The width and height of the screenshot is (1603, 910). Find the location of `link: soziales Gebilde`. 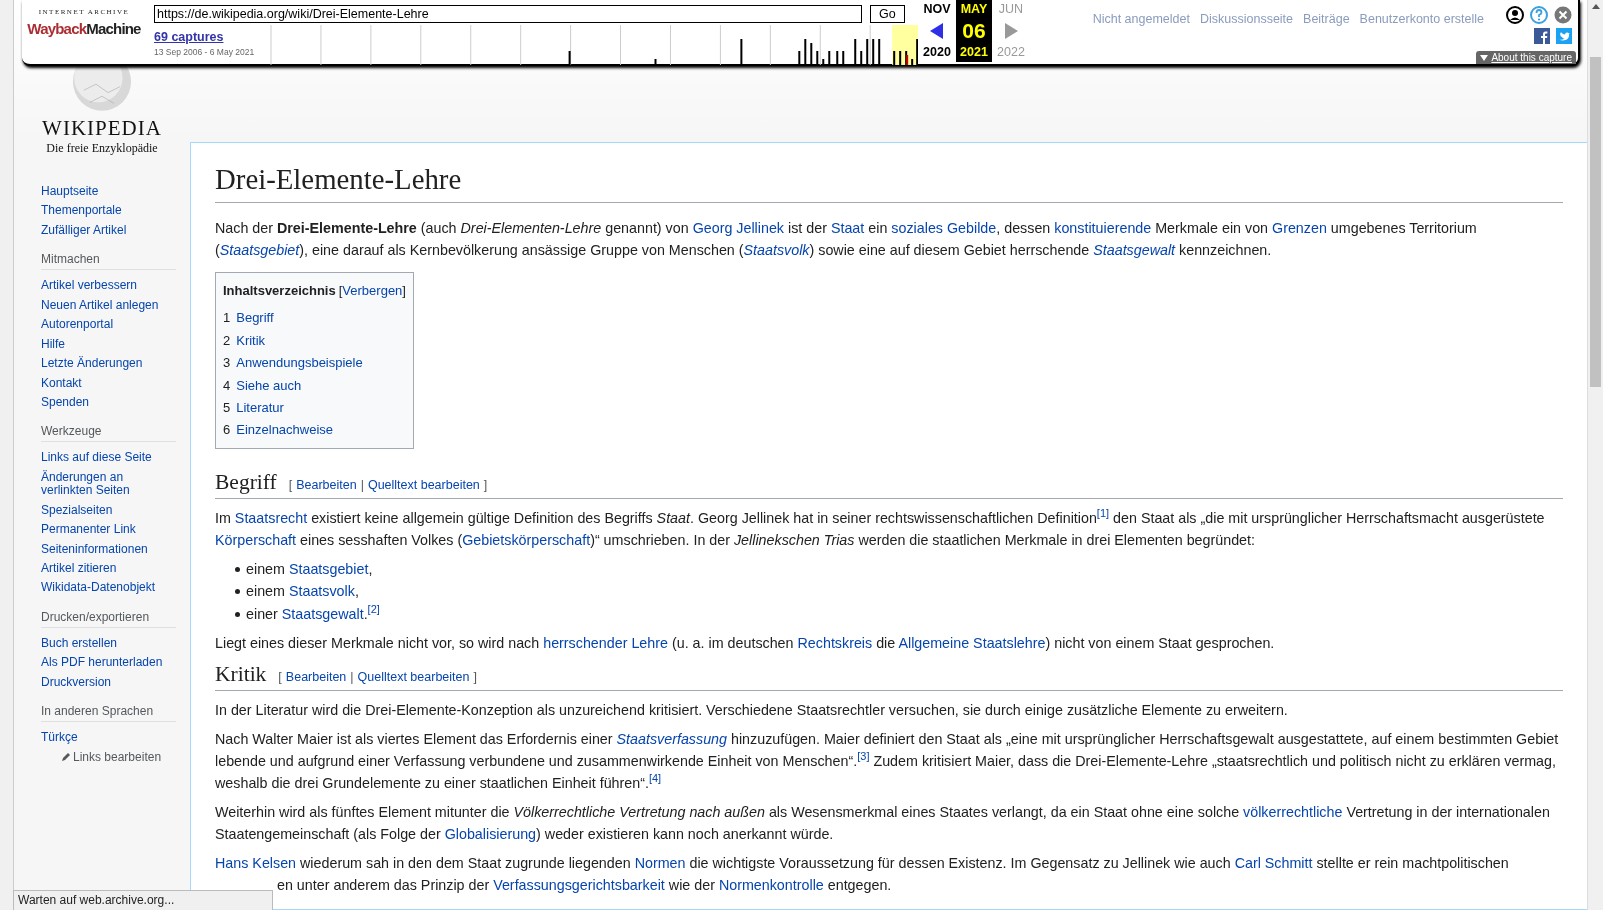

link: soziales Gebilde is located at coordinates (944, 228).